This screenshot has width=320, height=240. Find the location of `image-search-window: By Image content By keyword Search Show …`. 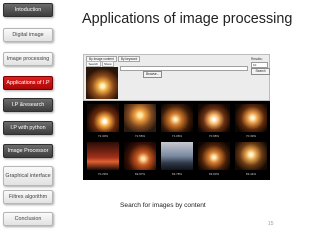

image-search-window: By Image content By keyword Search Show … is located at coordinates (176, 77).